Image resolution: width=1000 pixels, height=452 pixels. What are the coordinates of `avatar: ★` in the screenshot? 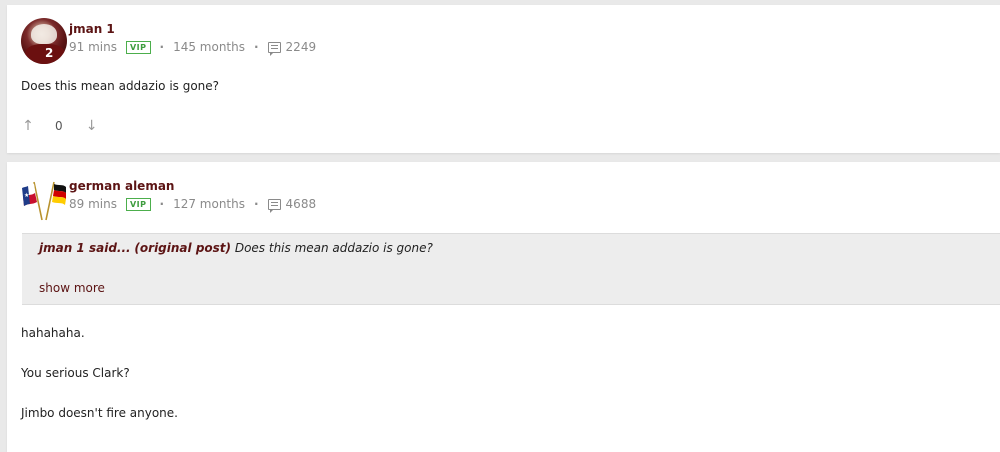 It's located at (44, 199).